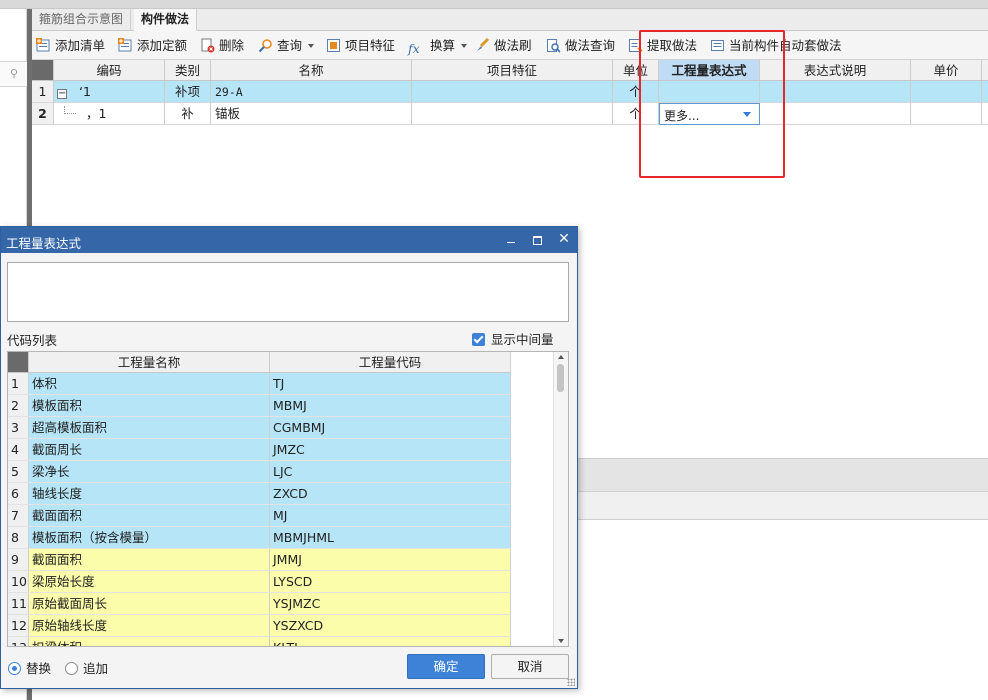 This screenshot has height=700, width=988. What do you see at coordinates (109, 70) in the screenshot?
I see `col-code: 编码` at bounding box center [109, 70].